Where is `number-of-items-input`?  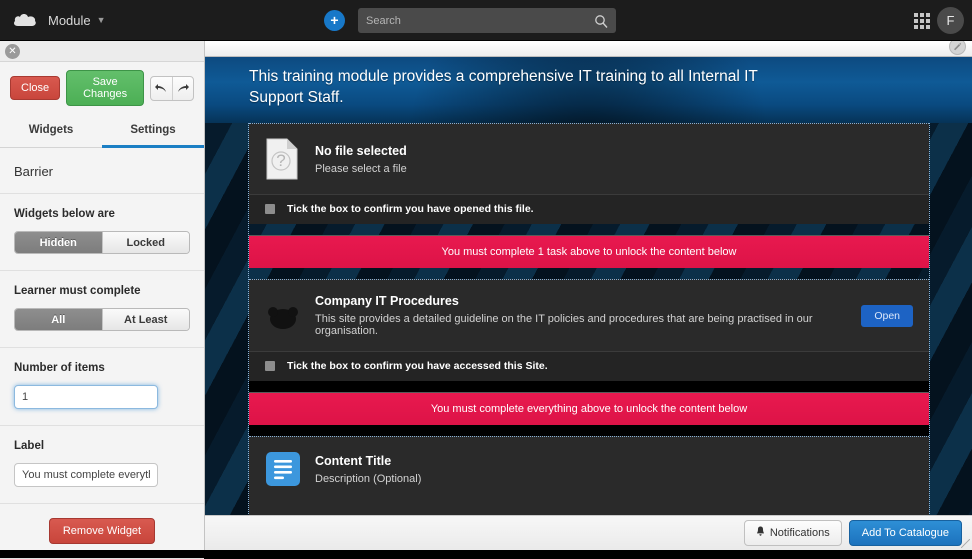
number-of-items-input is located at coordinates (86, 397).